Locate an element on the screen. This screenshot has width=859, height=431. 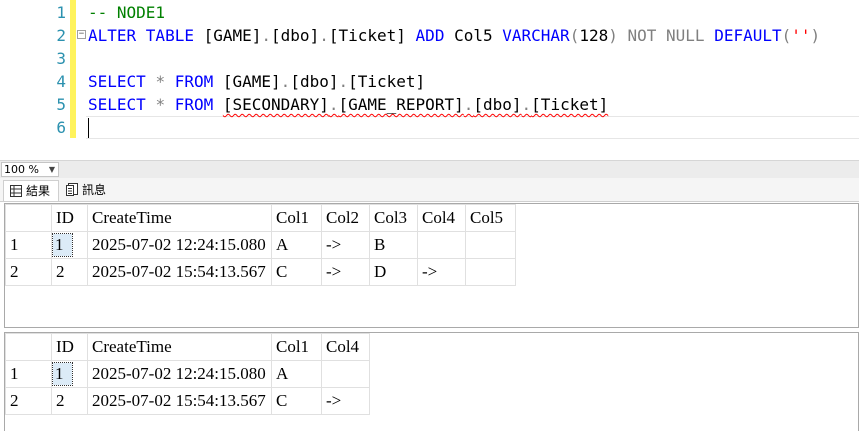
column-header: Col5 is located at coordinates (490, 218).